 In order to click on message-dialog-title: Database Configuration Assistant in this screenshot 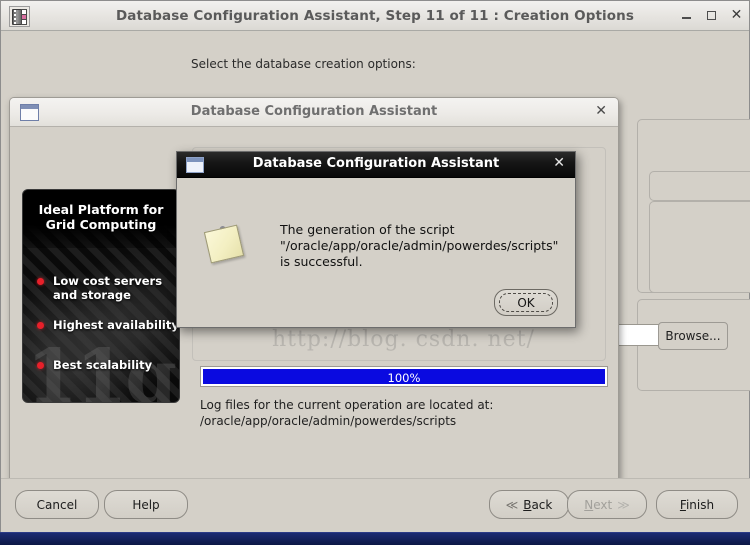, I will do `click(376, 163)`.